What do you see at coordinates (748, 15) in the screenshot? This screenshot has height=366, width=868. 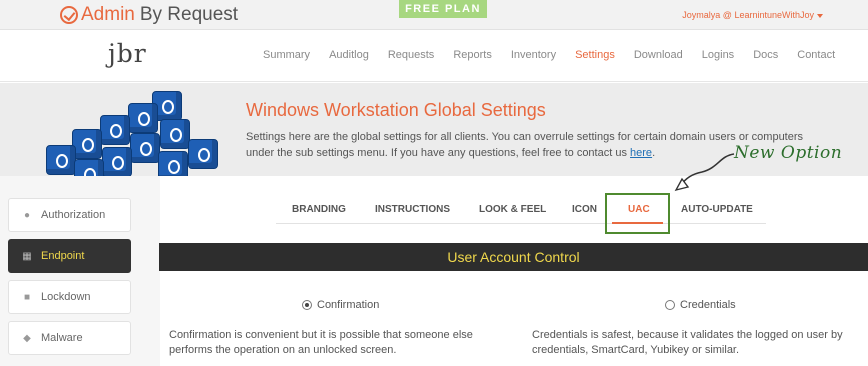 I see `user-account: Joymalya @ LearnintuneWithJoy` at bounding box center [748, 15].